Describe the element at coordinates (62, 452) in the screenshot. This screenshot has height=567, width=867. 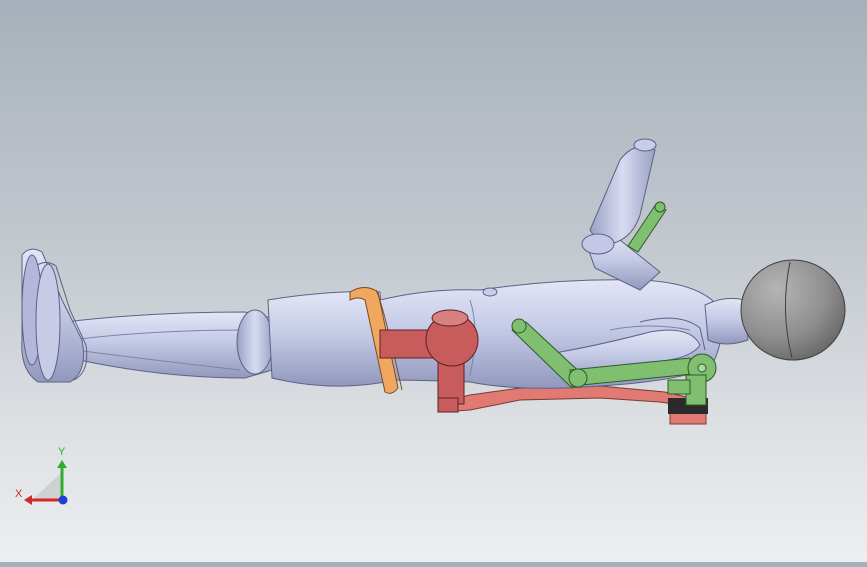
I see `y-axis-label: Y` at that location.